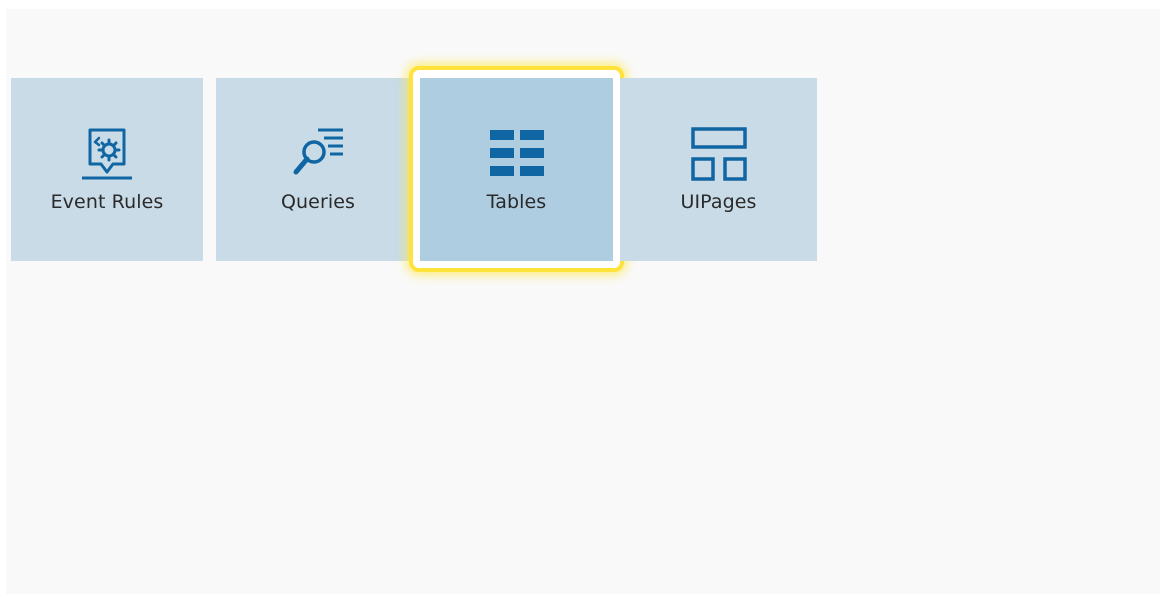 Image resolution: width=1160 pixels, height=594 pixels. Describe the element at coordinates (517, 154) in the screenshot. I see `tables-icon` at that location.